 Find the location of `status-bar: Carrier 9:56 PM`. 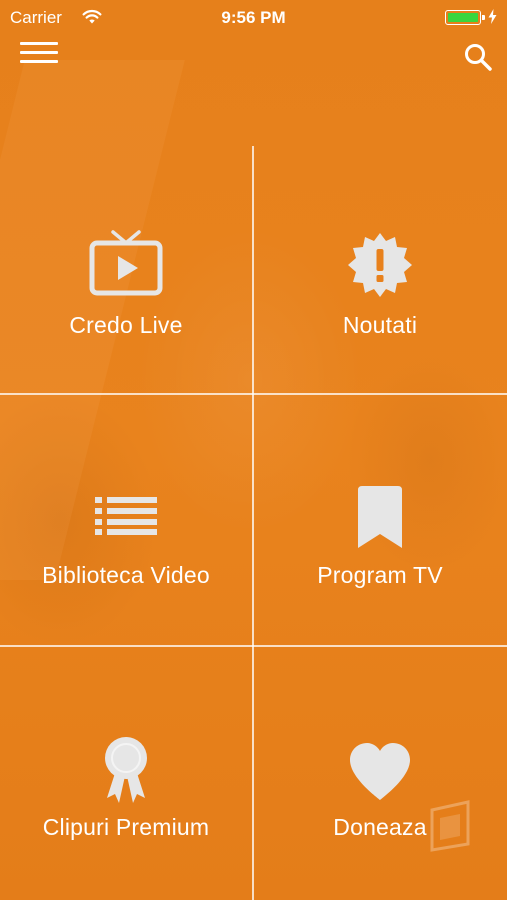

status-bar: Carrier 9:56 PM is located at coordinates (253, 18).